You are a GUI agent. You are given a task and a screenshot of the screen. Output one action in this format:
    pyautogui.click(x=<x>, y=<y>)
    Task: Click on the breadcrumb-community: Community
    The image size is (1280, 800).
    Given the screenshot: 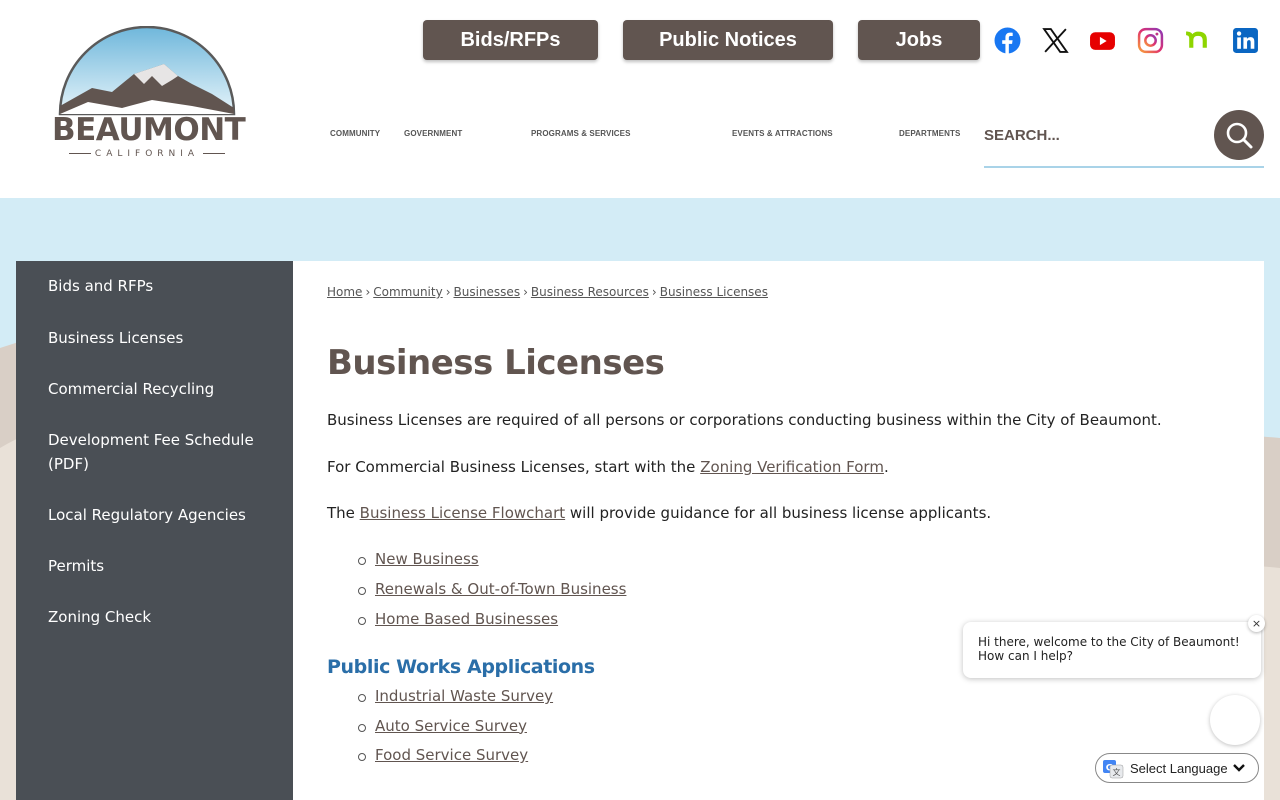 What is the action you would take?
    pyautogui.click(x=407, y=292)
    